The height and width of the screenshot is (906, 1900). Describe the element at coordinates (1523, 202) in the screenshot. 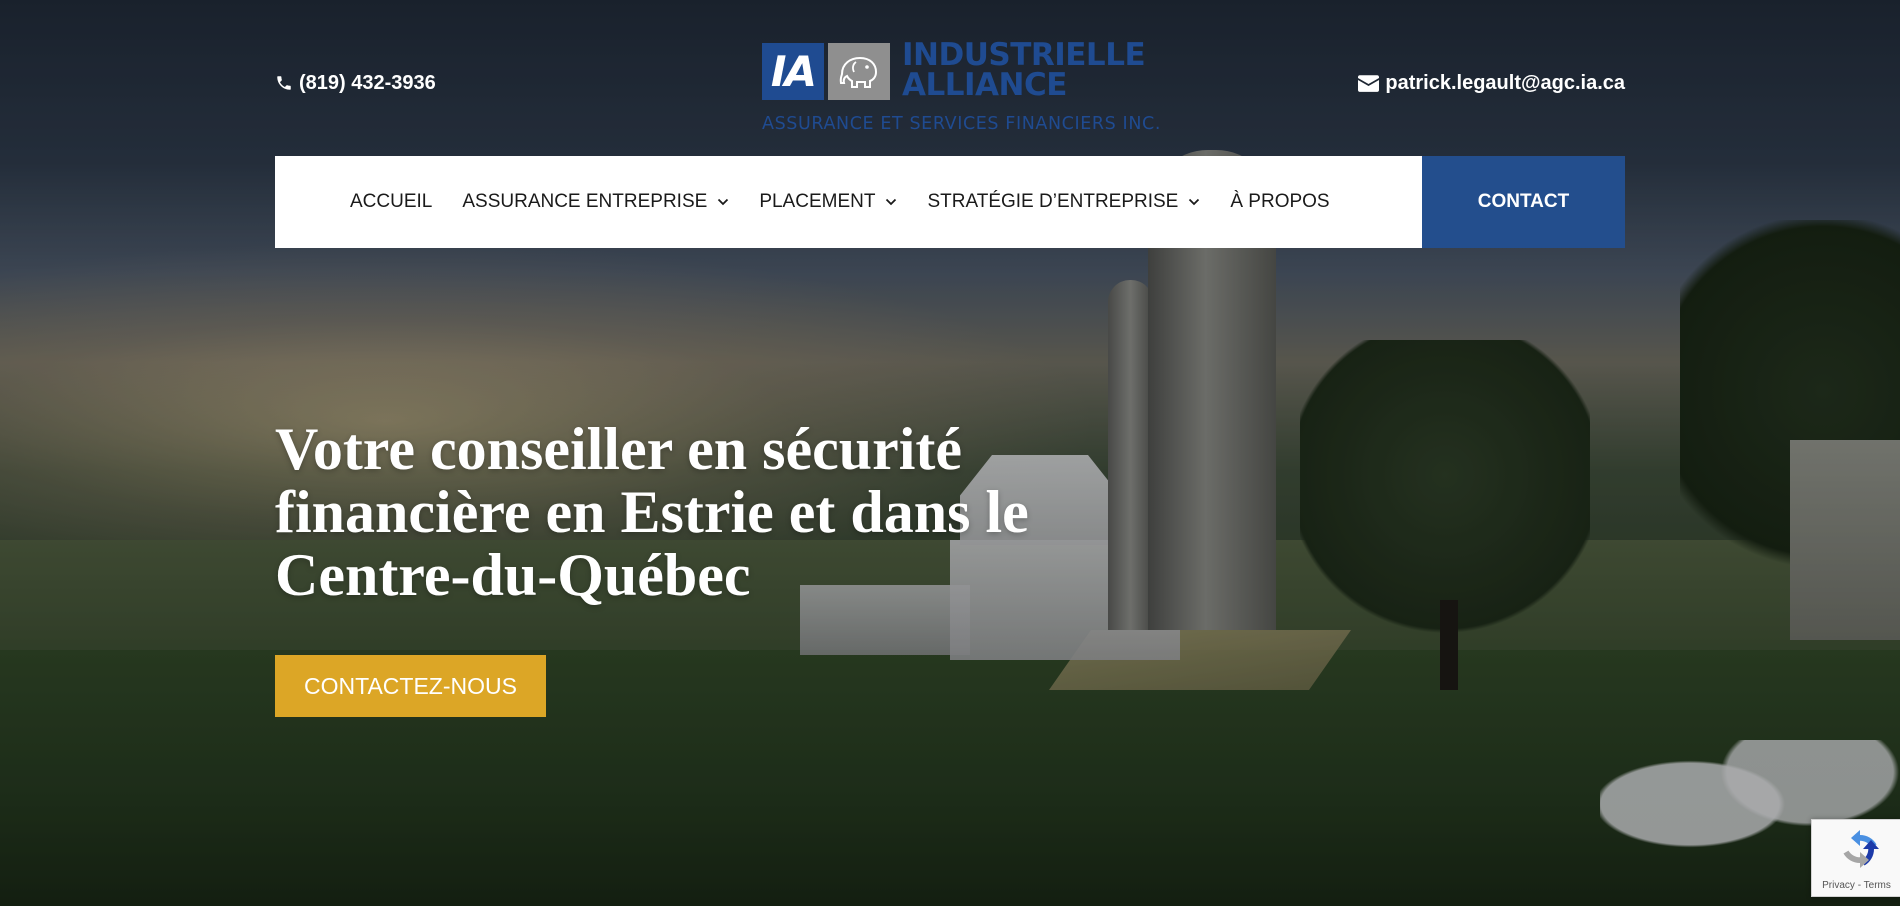

I see `contact-button: CONTACT` at that location.